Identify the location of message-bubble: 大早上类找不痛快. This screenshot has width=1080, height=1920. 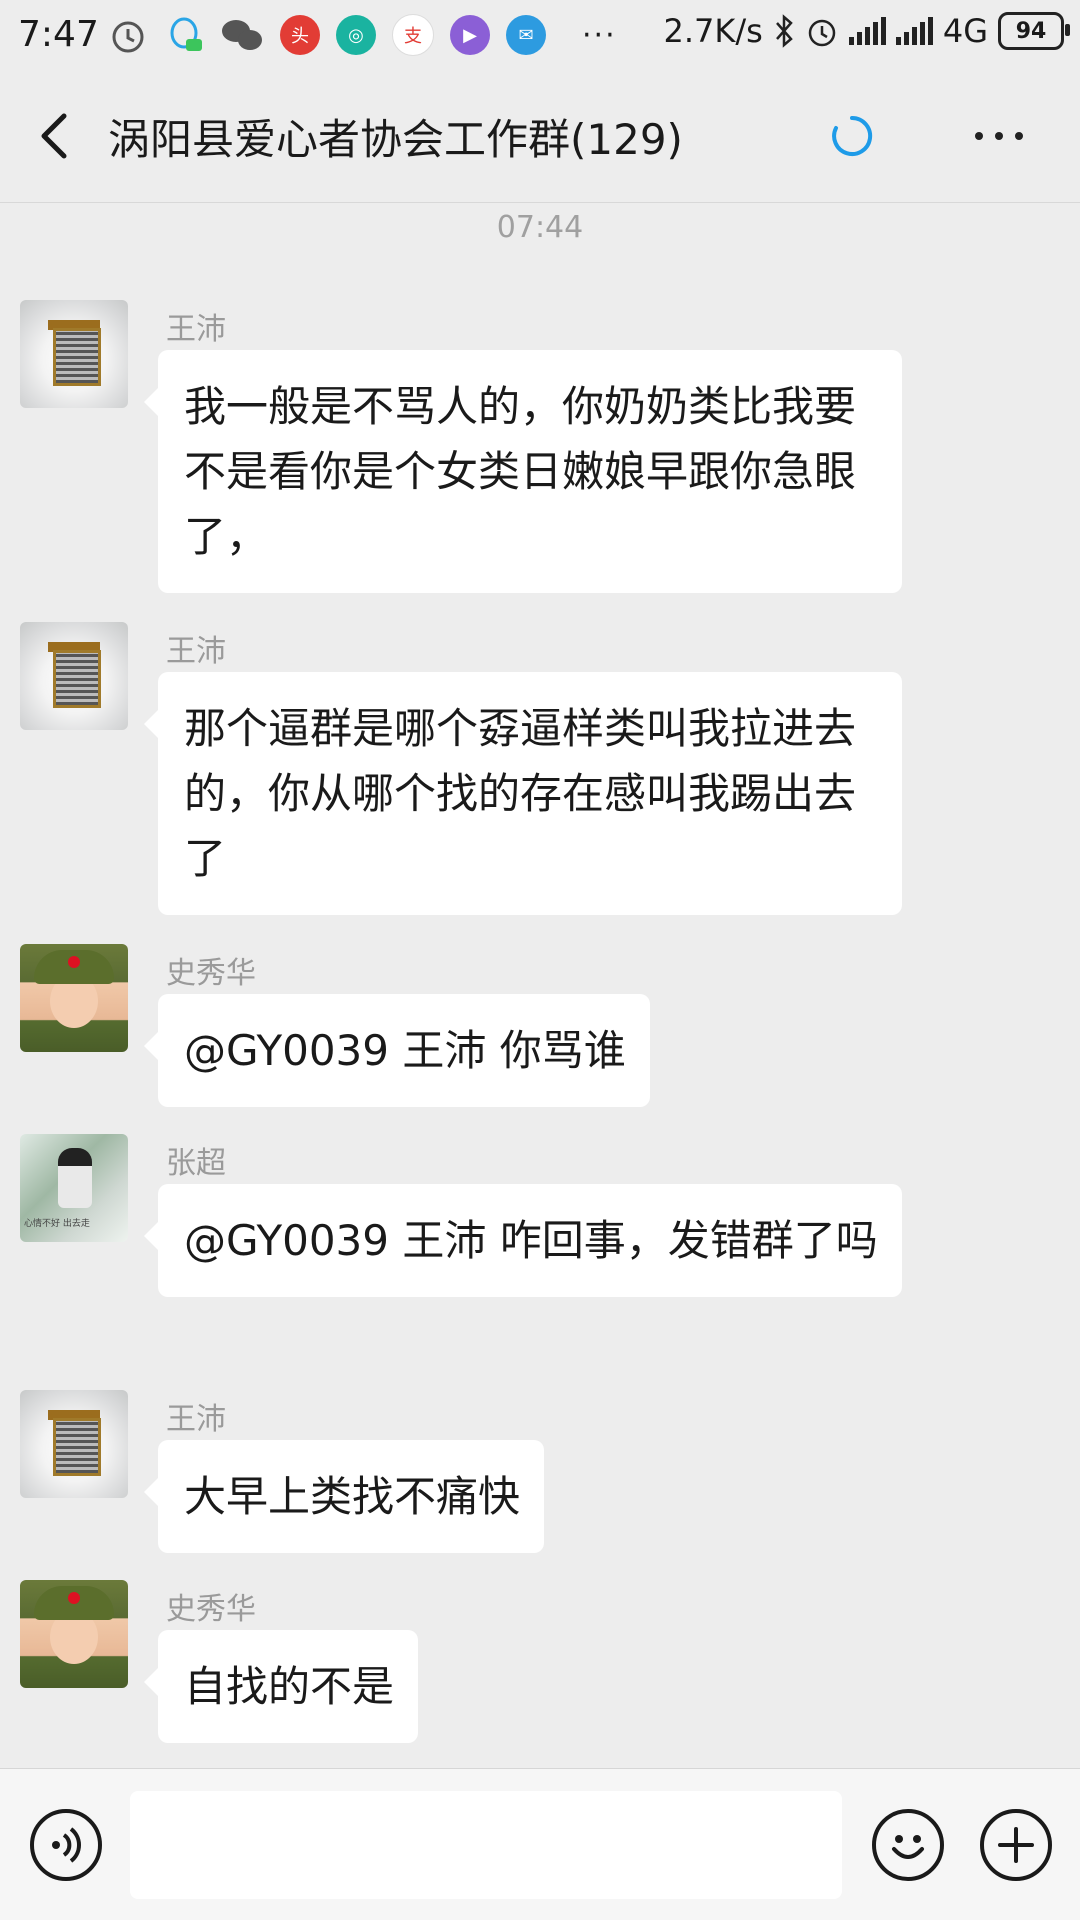
(344, 1496).